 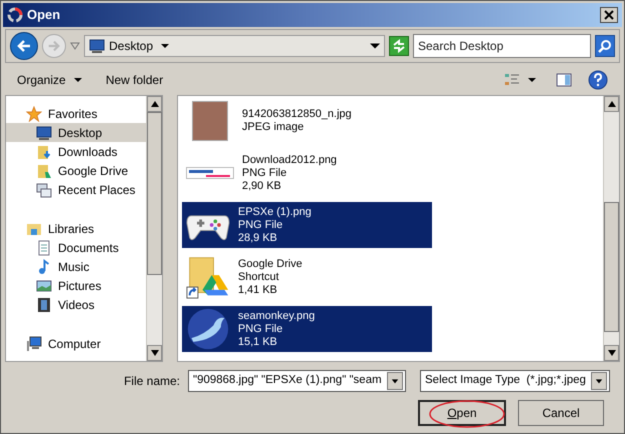 I want to click on help-icon, so click(x=598, y=80).